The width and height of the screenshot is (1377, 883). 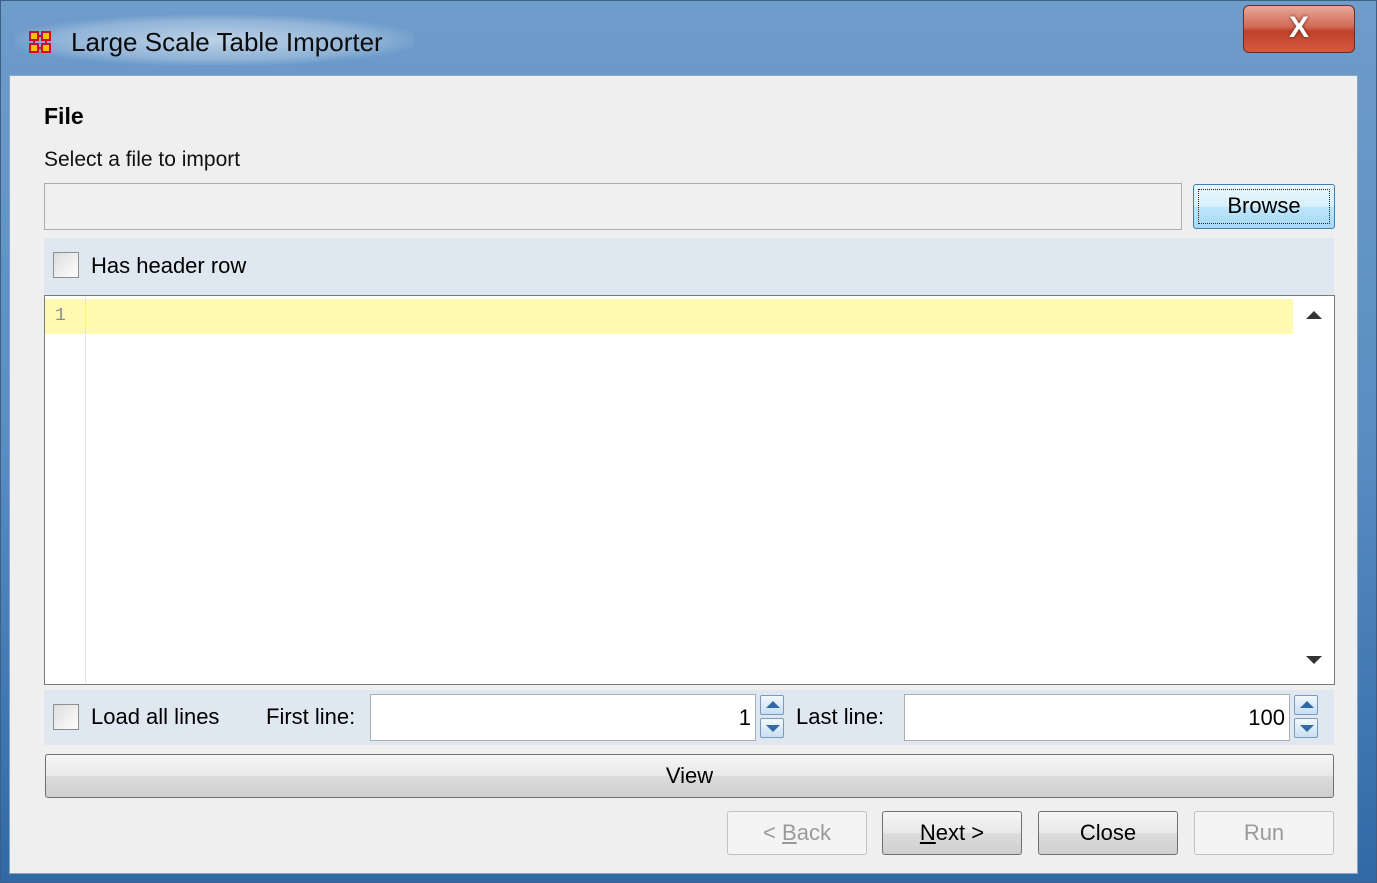 I want to click on vertical-scrollbar, so click(x=1314, y=490).